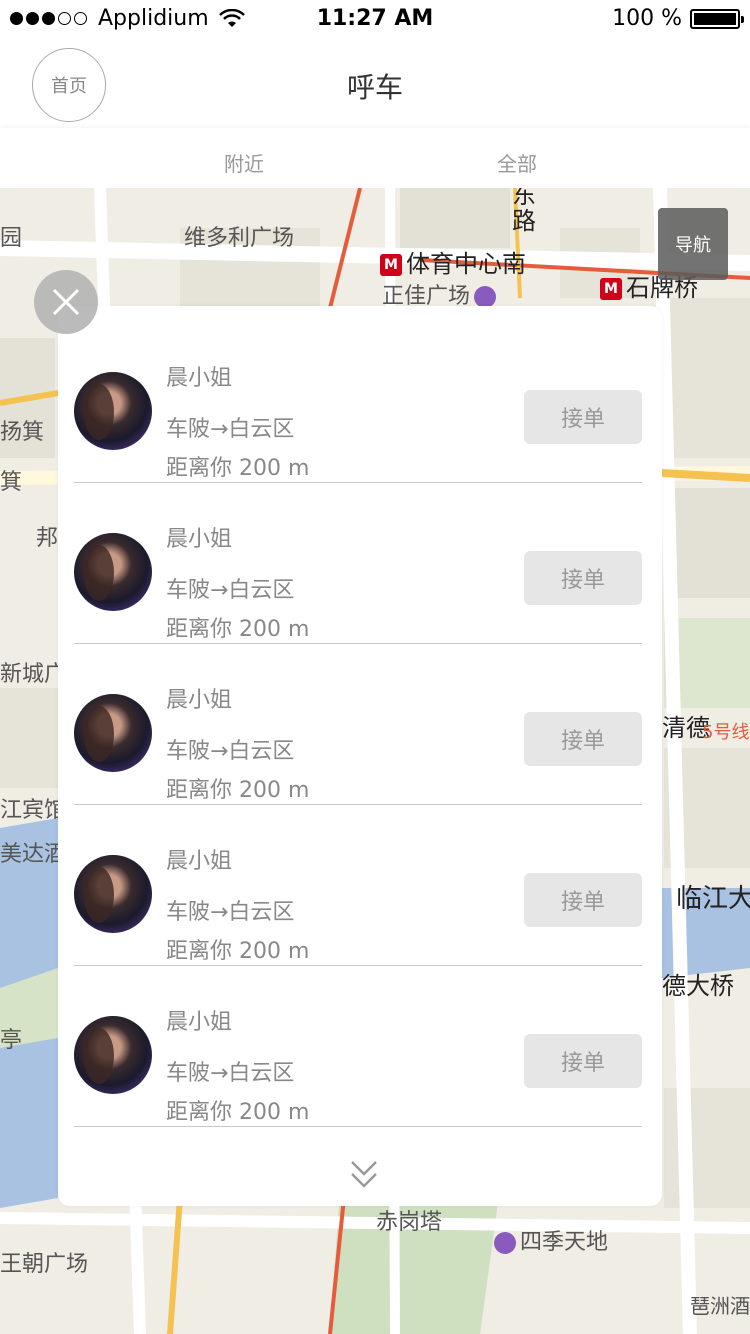  Describe the element at coordinates (647, 18) in the screenshot. I see `battery-percent: 100 %` at that location.